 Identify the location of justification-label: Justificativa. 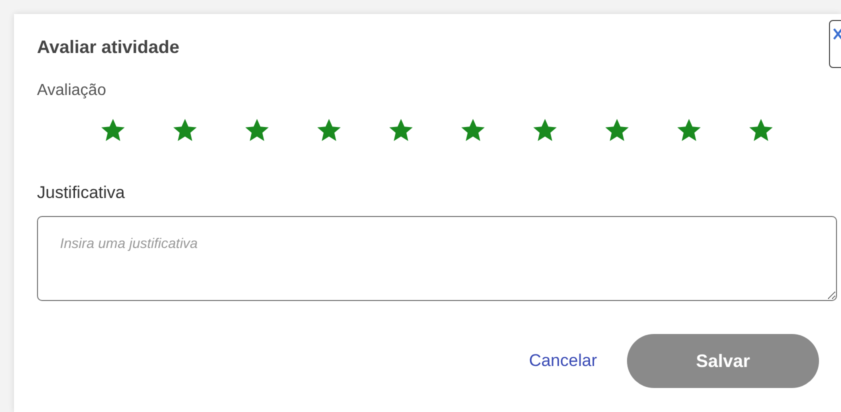
(81, 193).